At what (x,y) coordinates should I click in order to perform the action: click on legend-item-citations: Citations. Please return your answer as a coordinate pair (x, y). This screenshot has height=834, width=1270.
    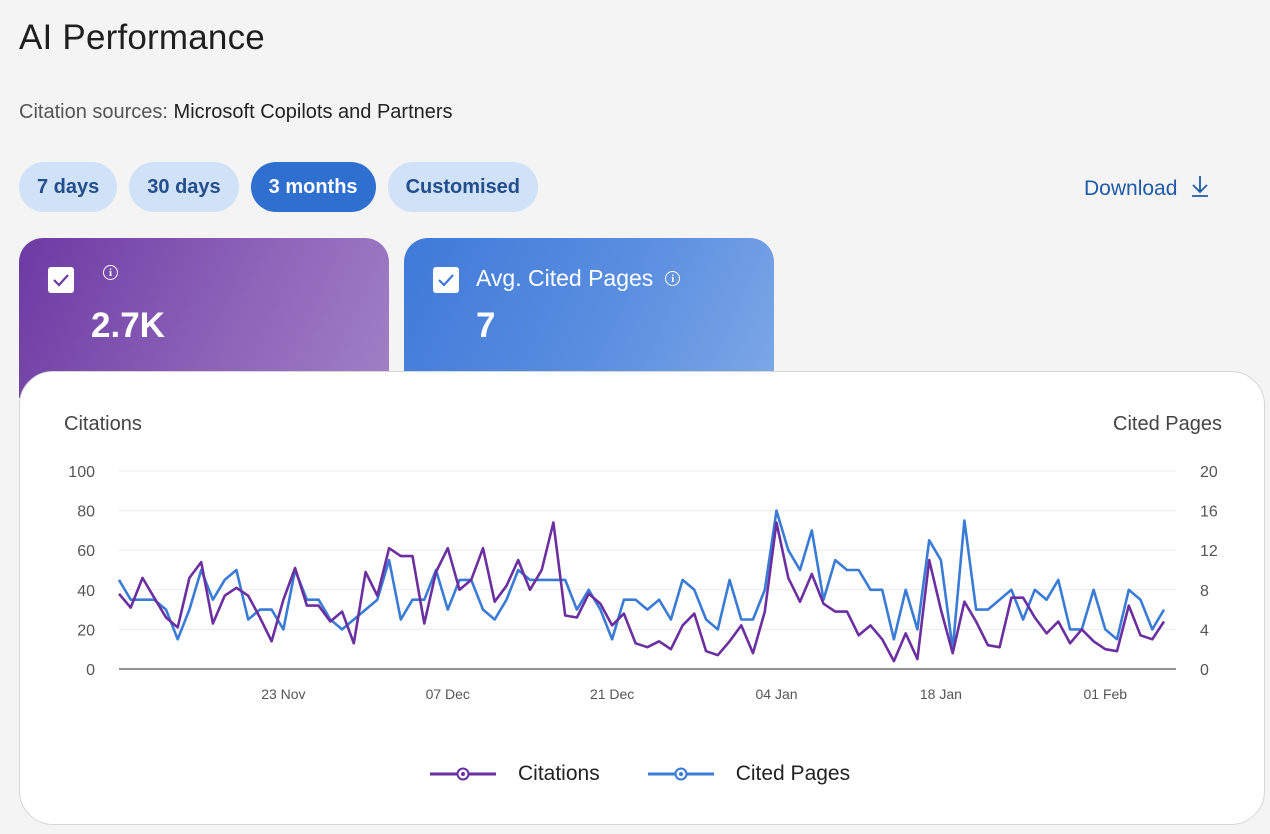
    Looking at the image, I should click on (515, 774).